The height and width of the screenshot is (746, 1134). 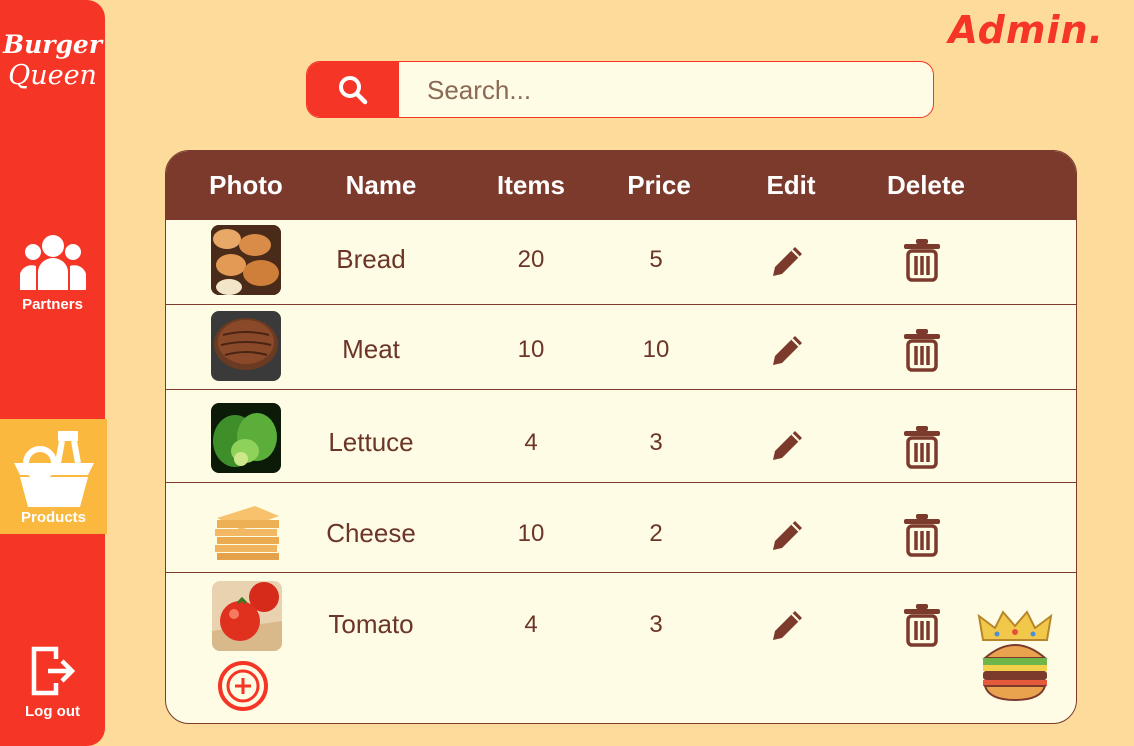 What do you see at coordinates (52, 262) in the screenshot?
I see `users-icon` at bounding box center [52, 262].